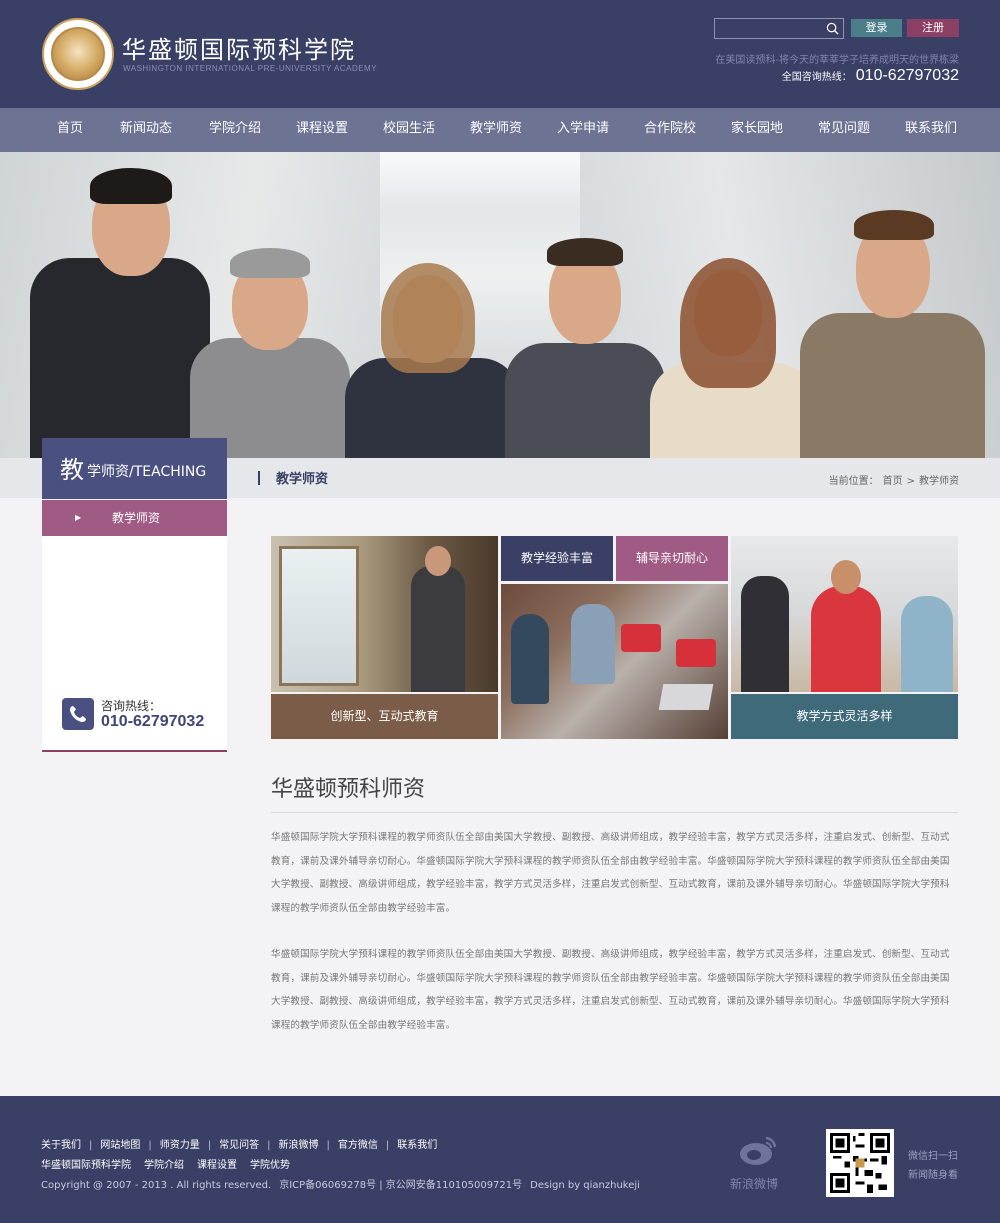  Describe the element at coordinates (153, 721) in the screenshot. I see `sidebar-hotline-number: 010-62797032` at that location.